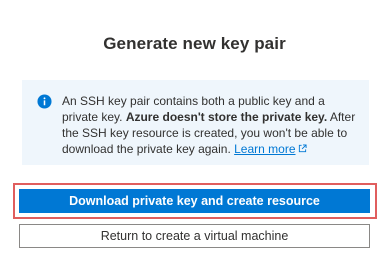 The height and width of the screenshot is (254, 389). What do you see at coordinates (194, 236) in the screenshot?
I see `return-to-create-vm-button: Return to create a virtual machine` at bounding box center [194, 236].